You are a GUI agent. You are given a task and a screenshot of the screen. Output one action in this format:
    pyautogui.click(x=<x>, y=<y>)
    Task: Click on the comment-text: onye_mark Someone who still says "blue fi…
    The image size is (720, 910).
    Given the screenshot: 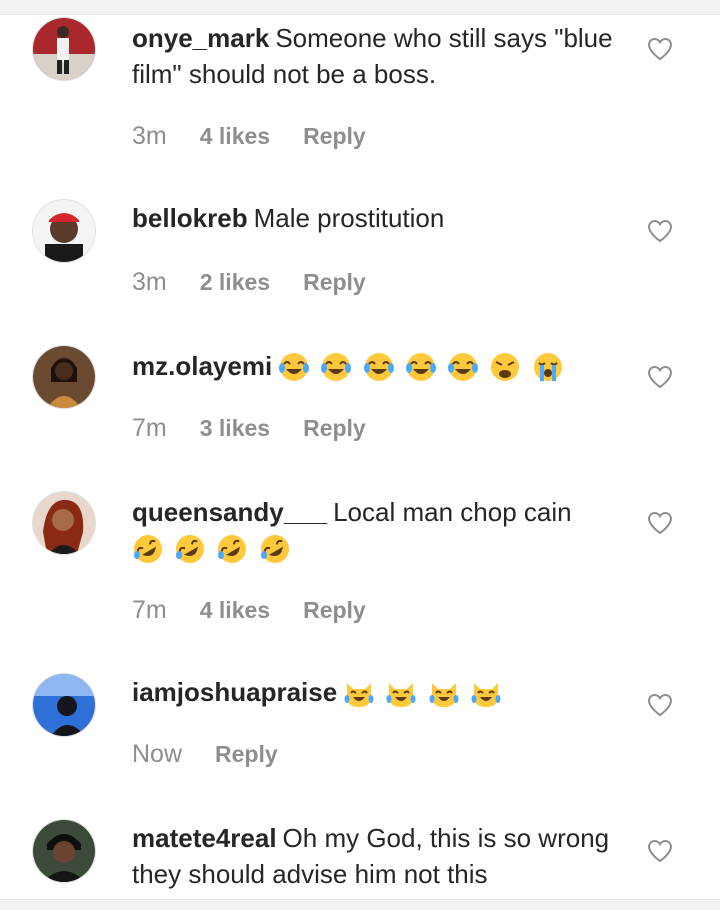 What is the action you would take?
    pyautogui.click(x=377, y=56)
    